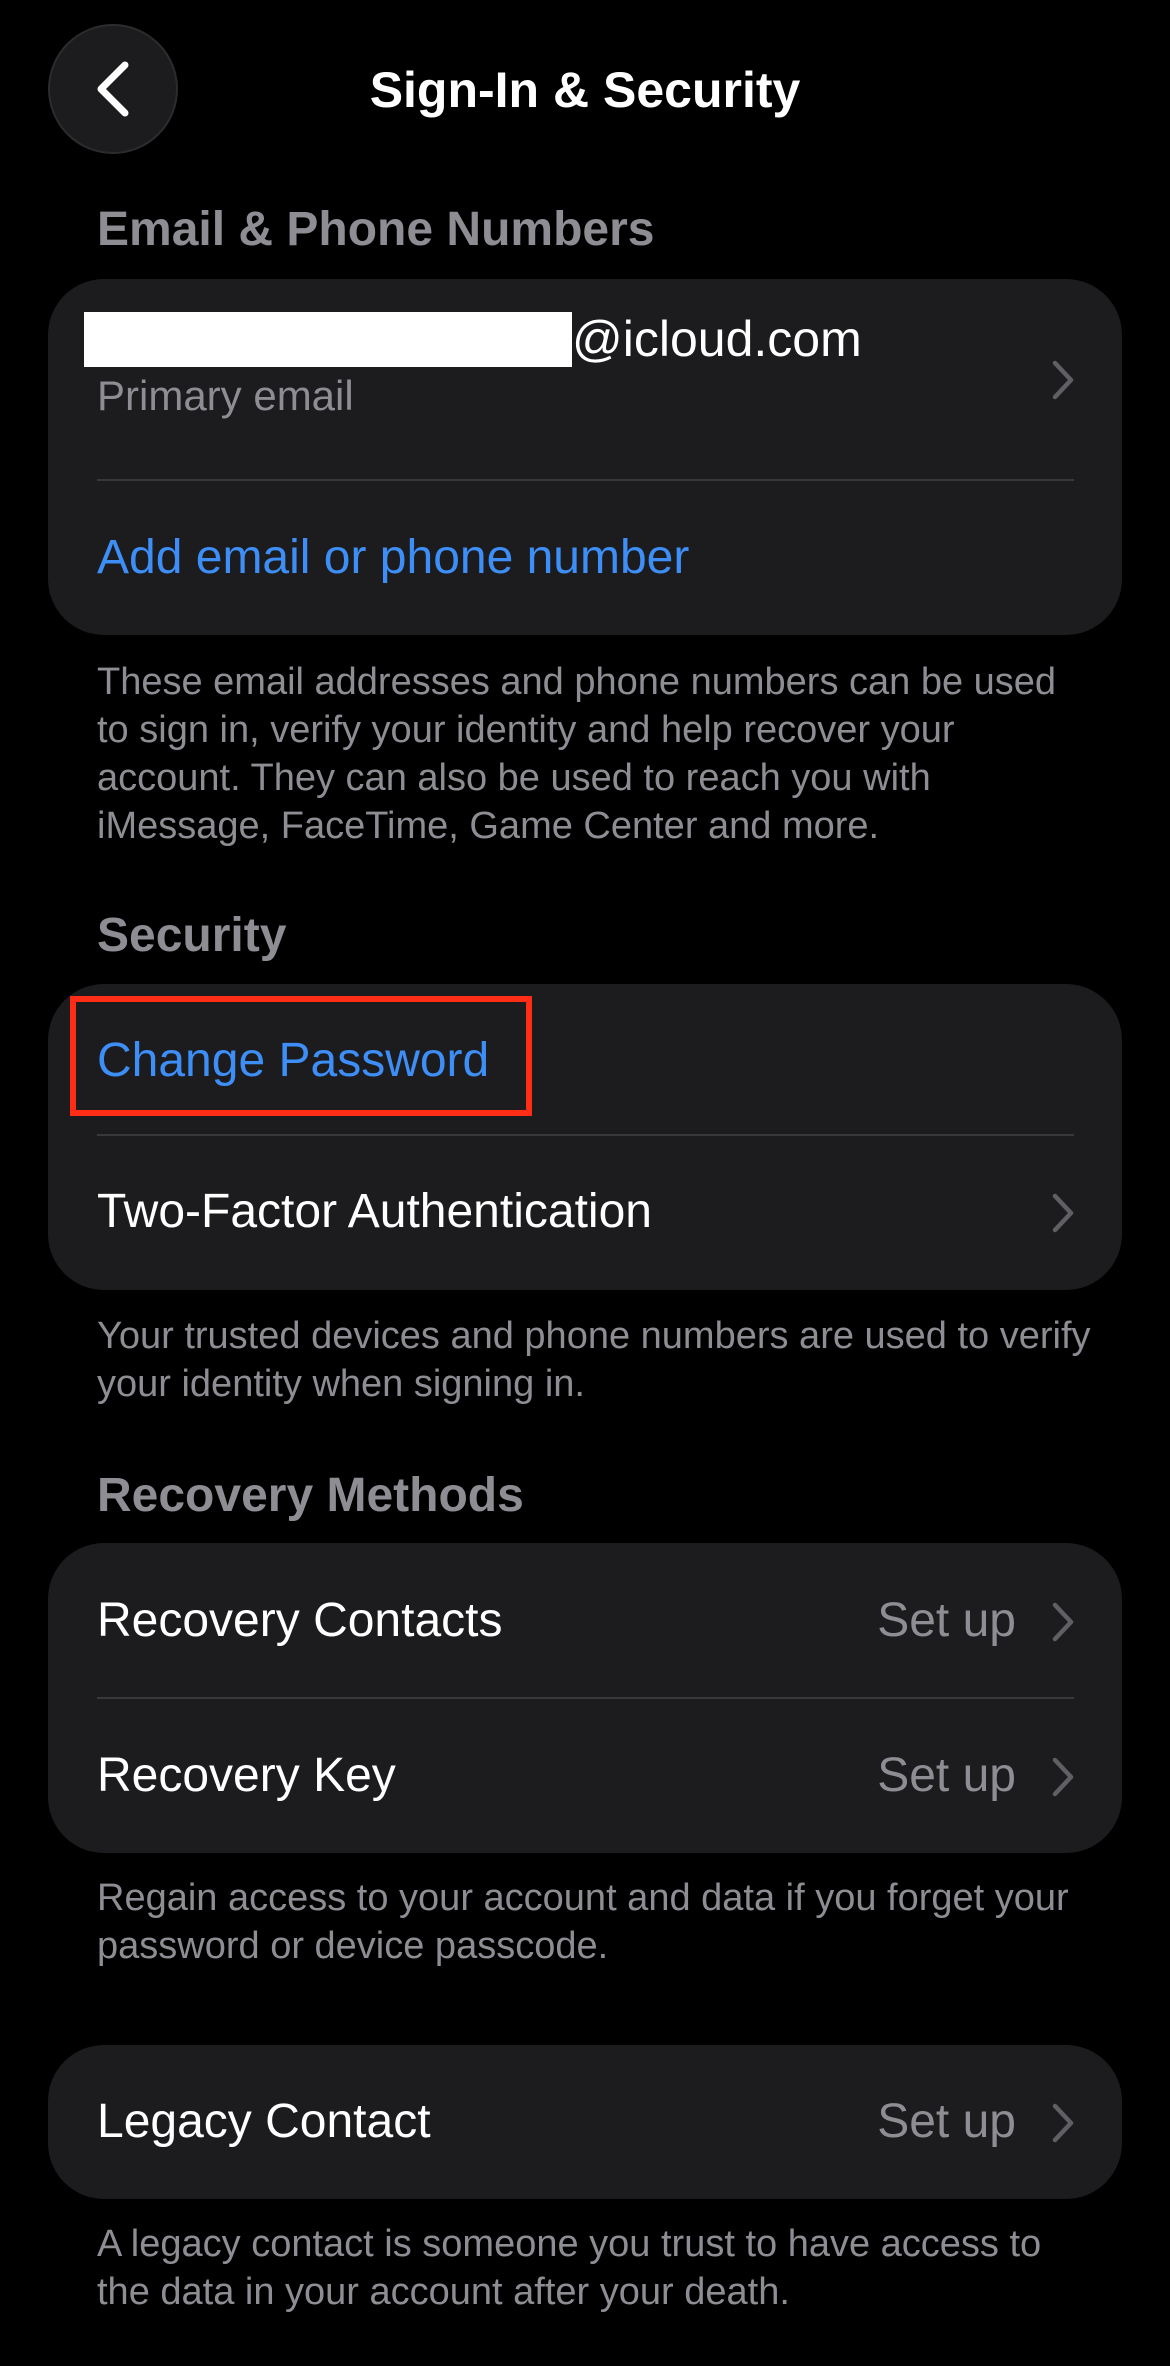 The width and height of the screenshot is (1170, 2366). I want to click on add-email-row: Add email or phone number, so click(585, 558).